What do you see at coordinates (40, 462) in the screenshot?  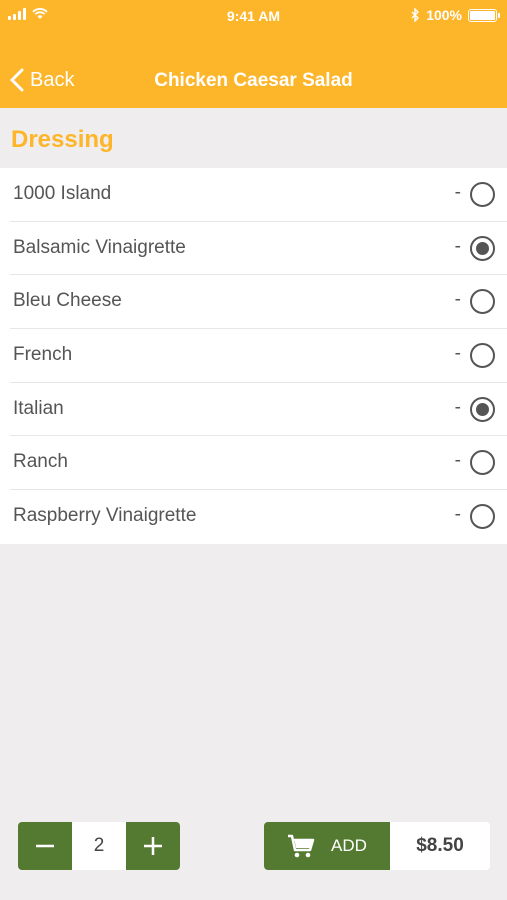 I see `option-label: Ranch` at bounding box center [40, 462].